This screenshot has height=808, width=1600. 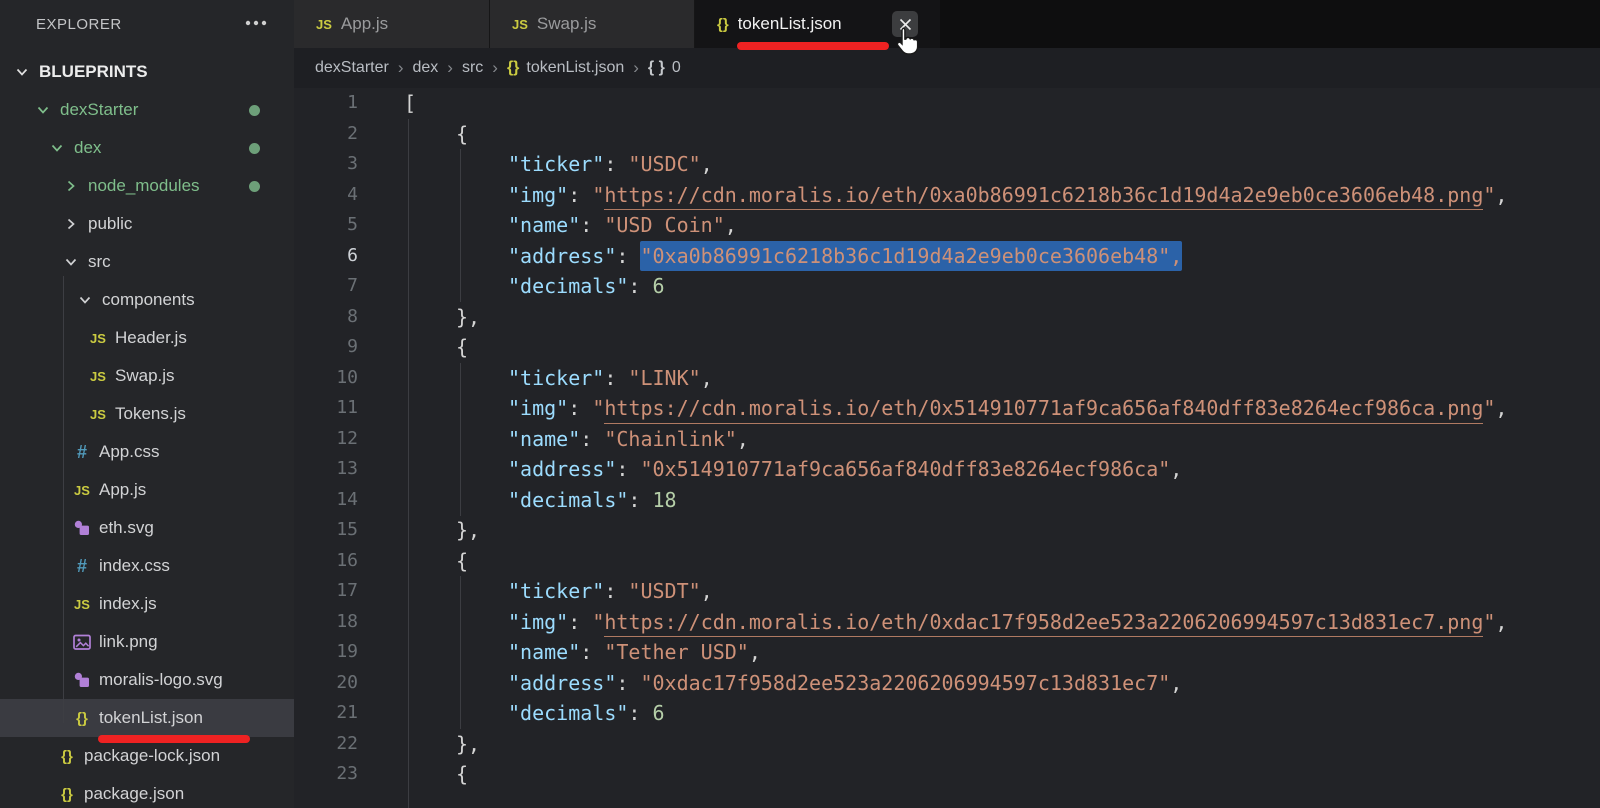 I want to click on breadcrumb-item-0: { } 0, so click(x=664, y=68).